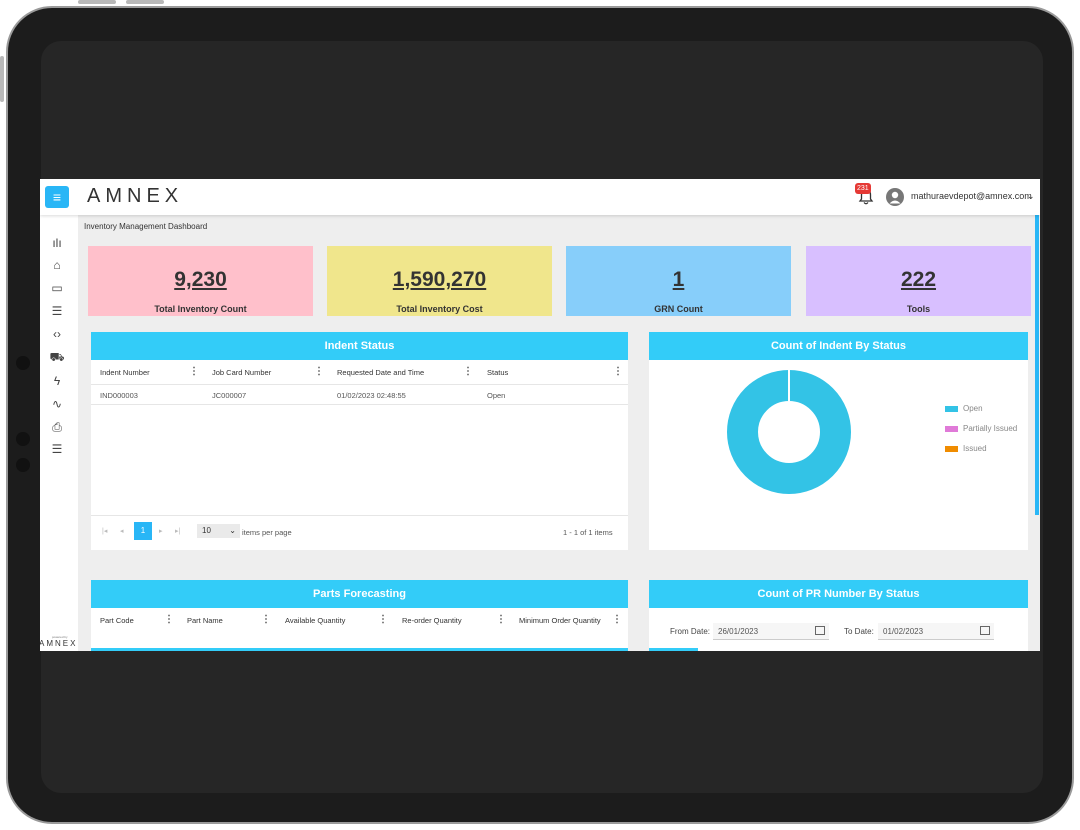 The image size is (1080, 830). I want to click on pager-range: 1 - 1 of 1 items, so click(588, 532).